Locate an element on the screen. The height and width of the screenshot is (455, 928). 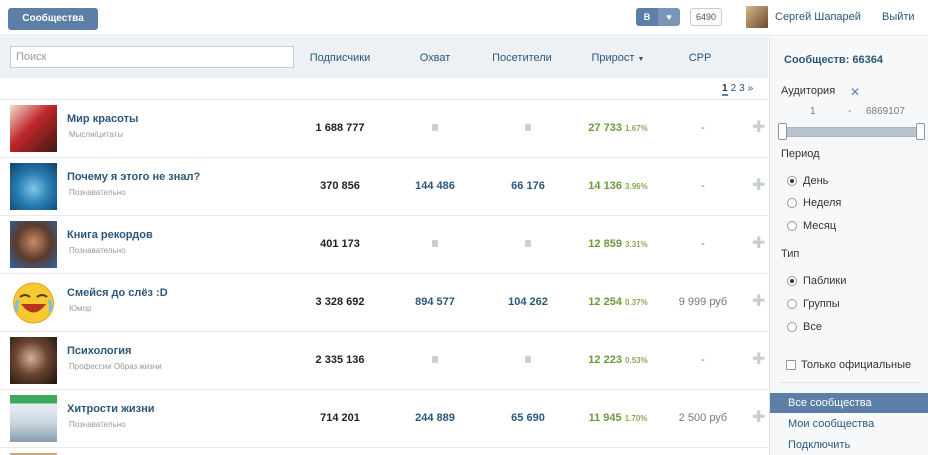
checkbox-icon is located at coordinates (791, 365).